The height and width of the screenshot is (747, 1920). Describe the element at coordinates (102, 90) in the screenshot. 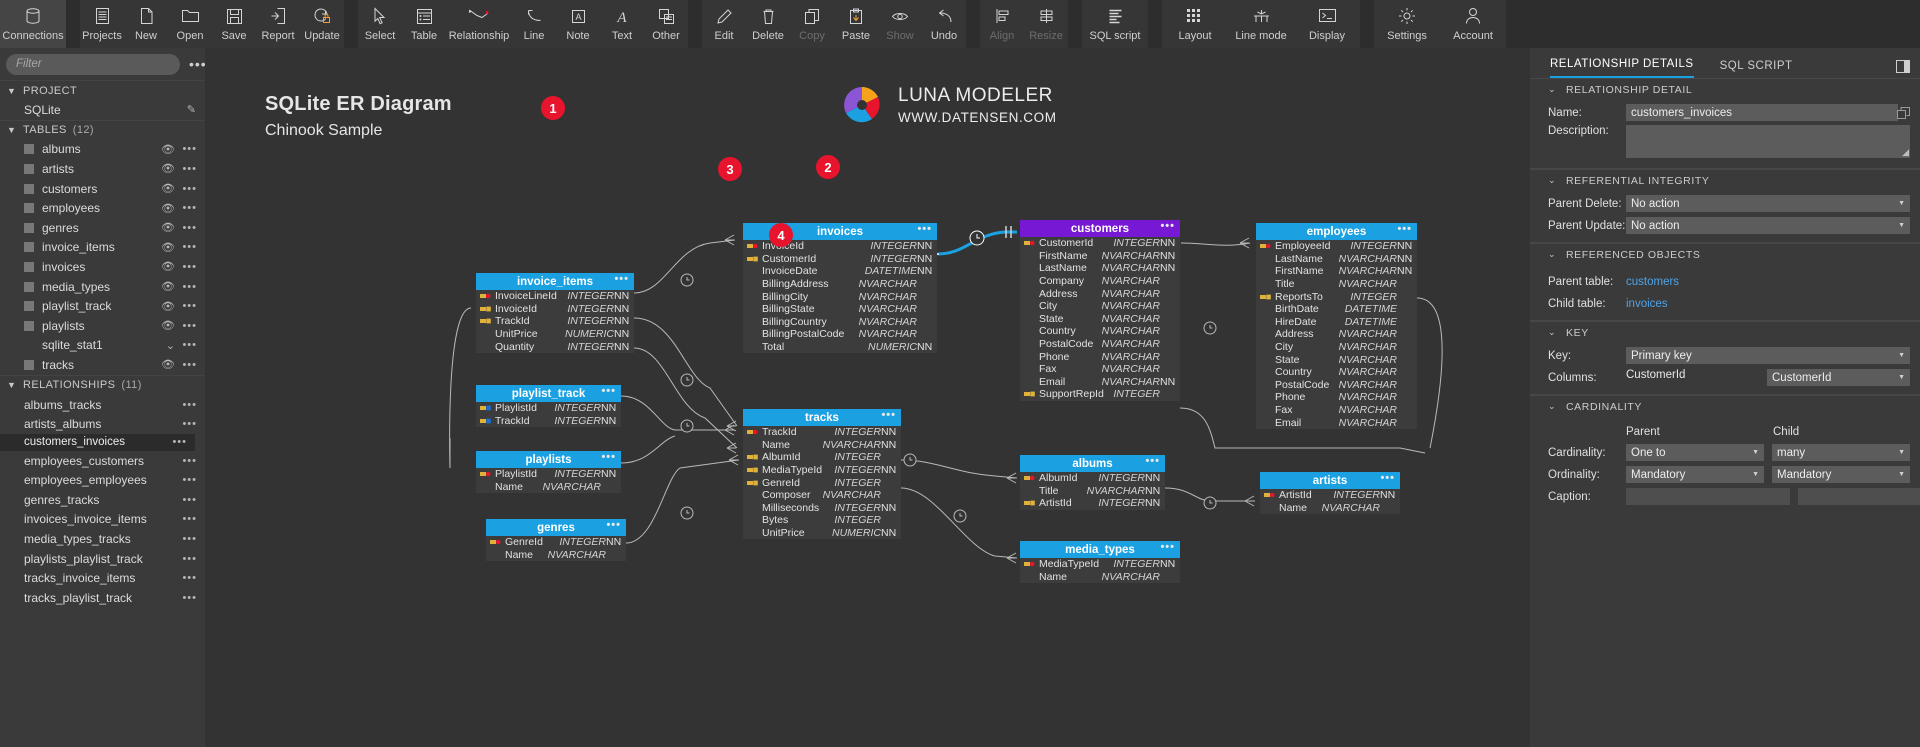

I see `section-project: ▼ PROJECT` at that location.